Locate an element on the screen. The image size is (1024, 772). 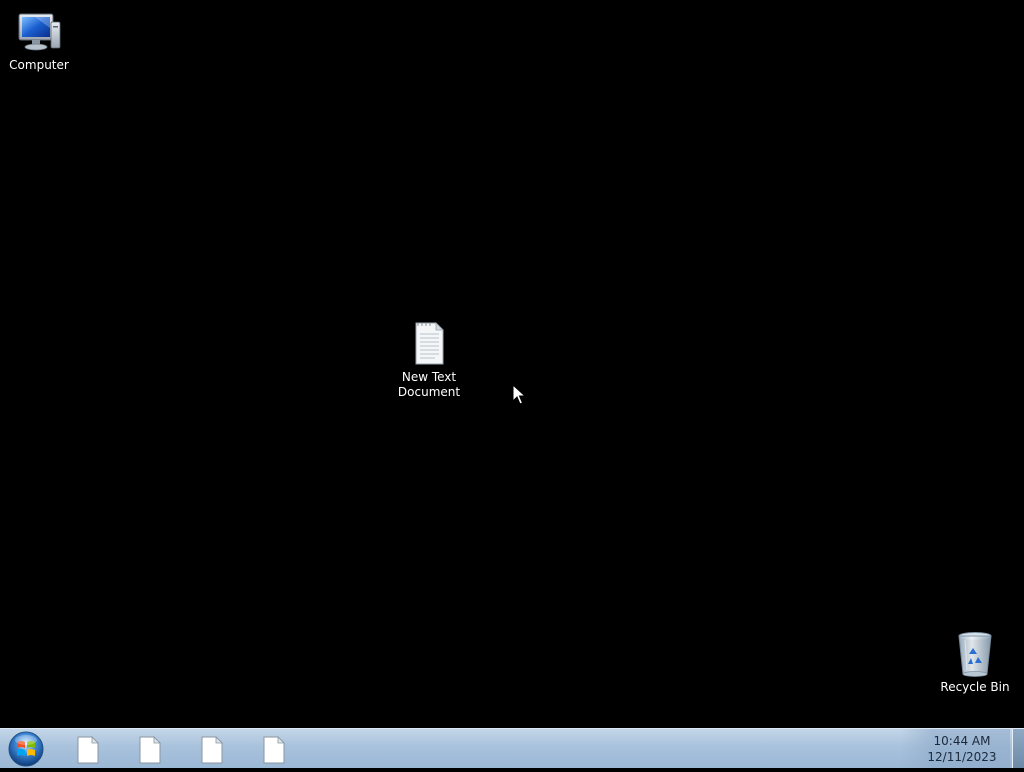
computer-desktop-icon: Computer is located at coordinates (39, 40).